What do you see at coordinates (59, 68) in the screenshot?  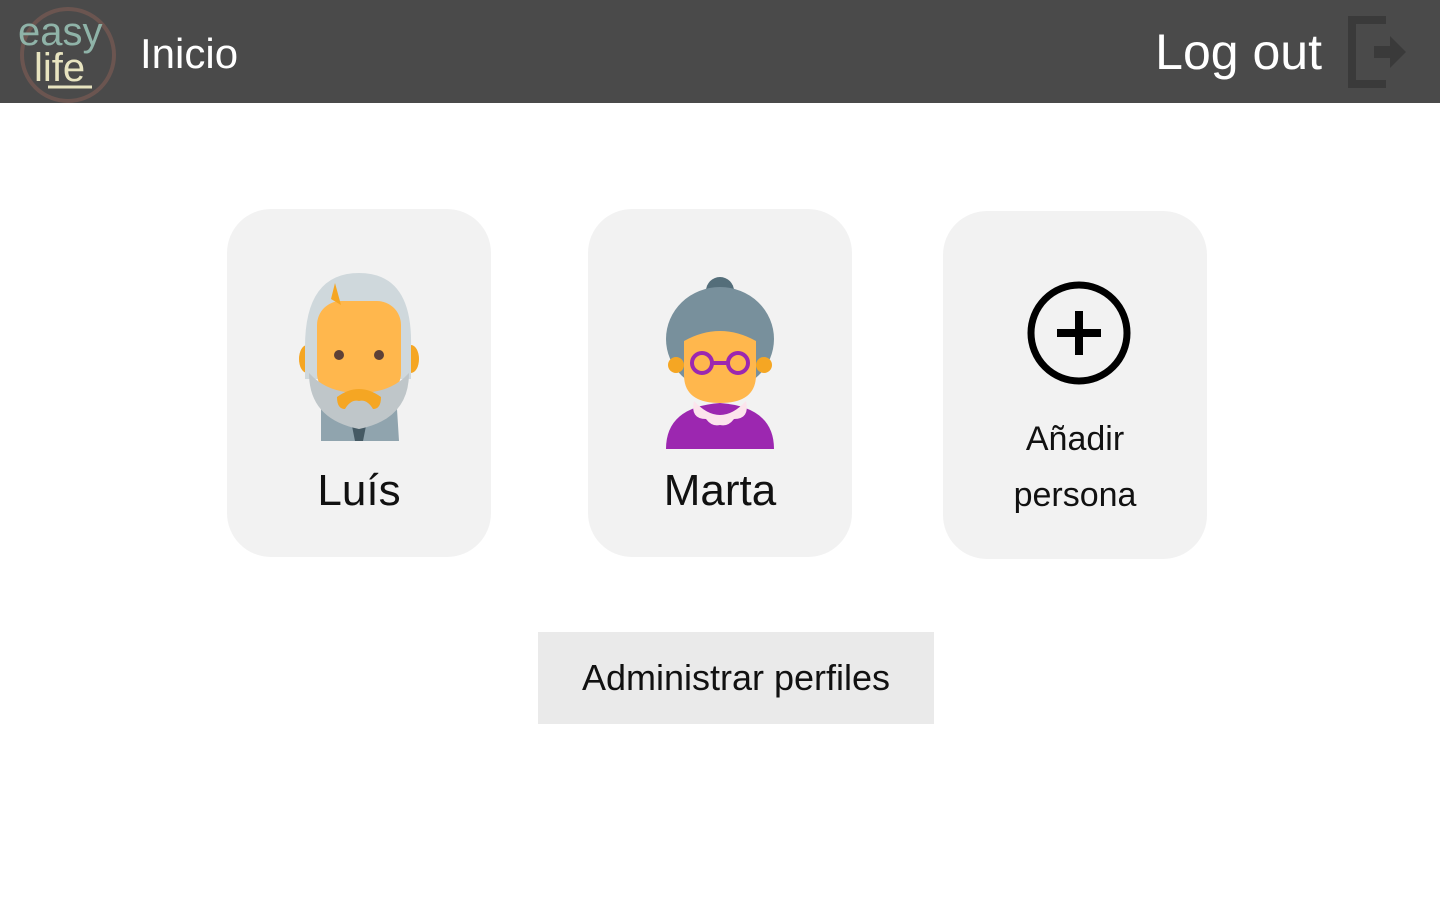 I see `logo-text-life: life` at bounding box center [59, 68].